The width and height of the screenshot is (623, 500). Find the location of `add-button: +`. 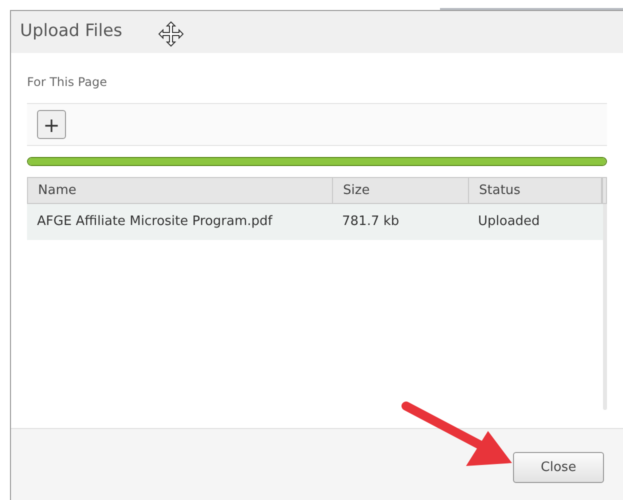

add-button: + is located at coordinates (51, 124).